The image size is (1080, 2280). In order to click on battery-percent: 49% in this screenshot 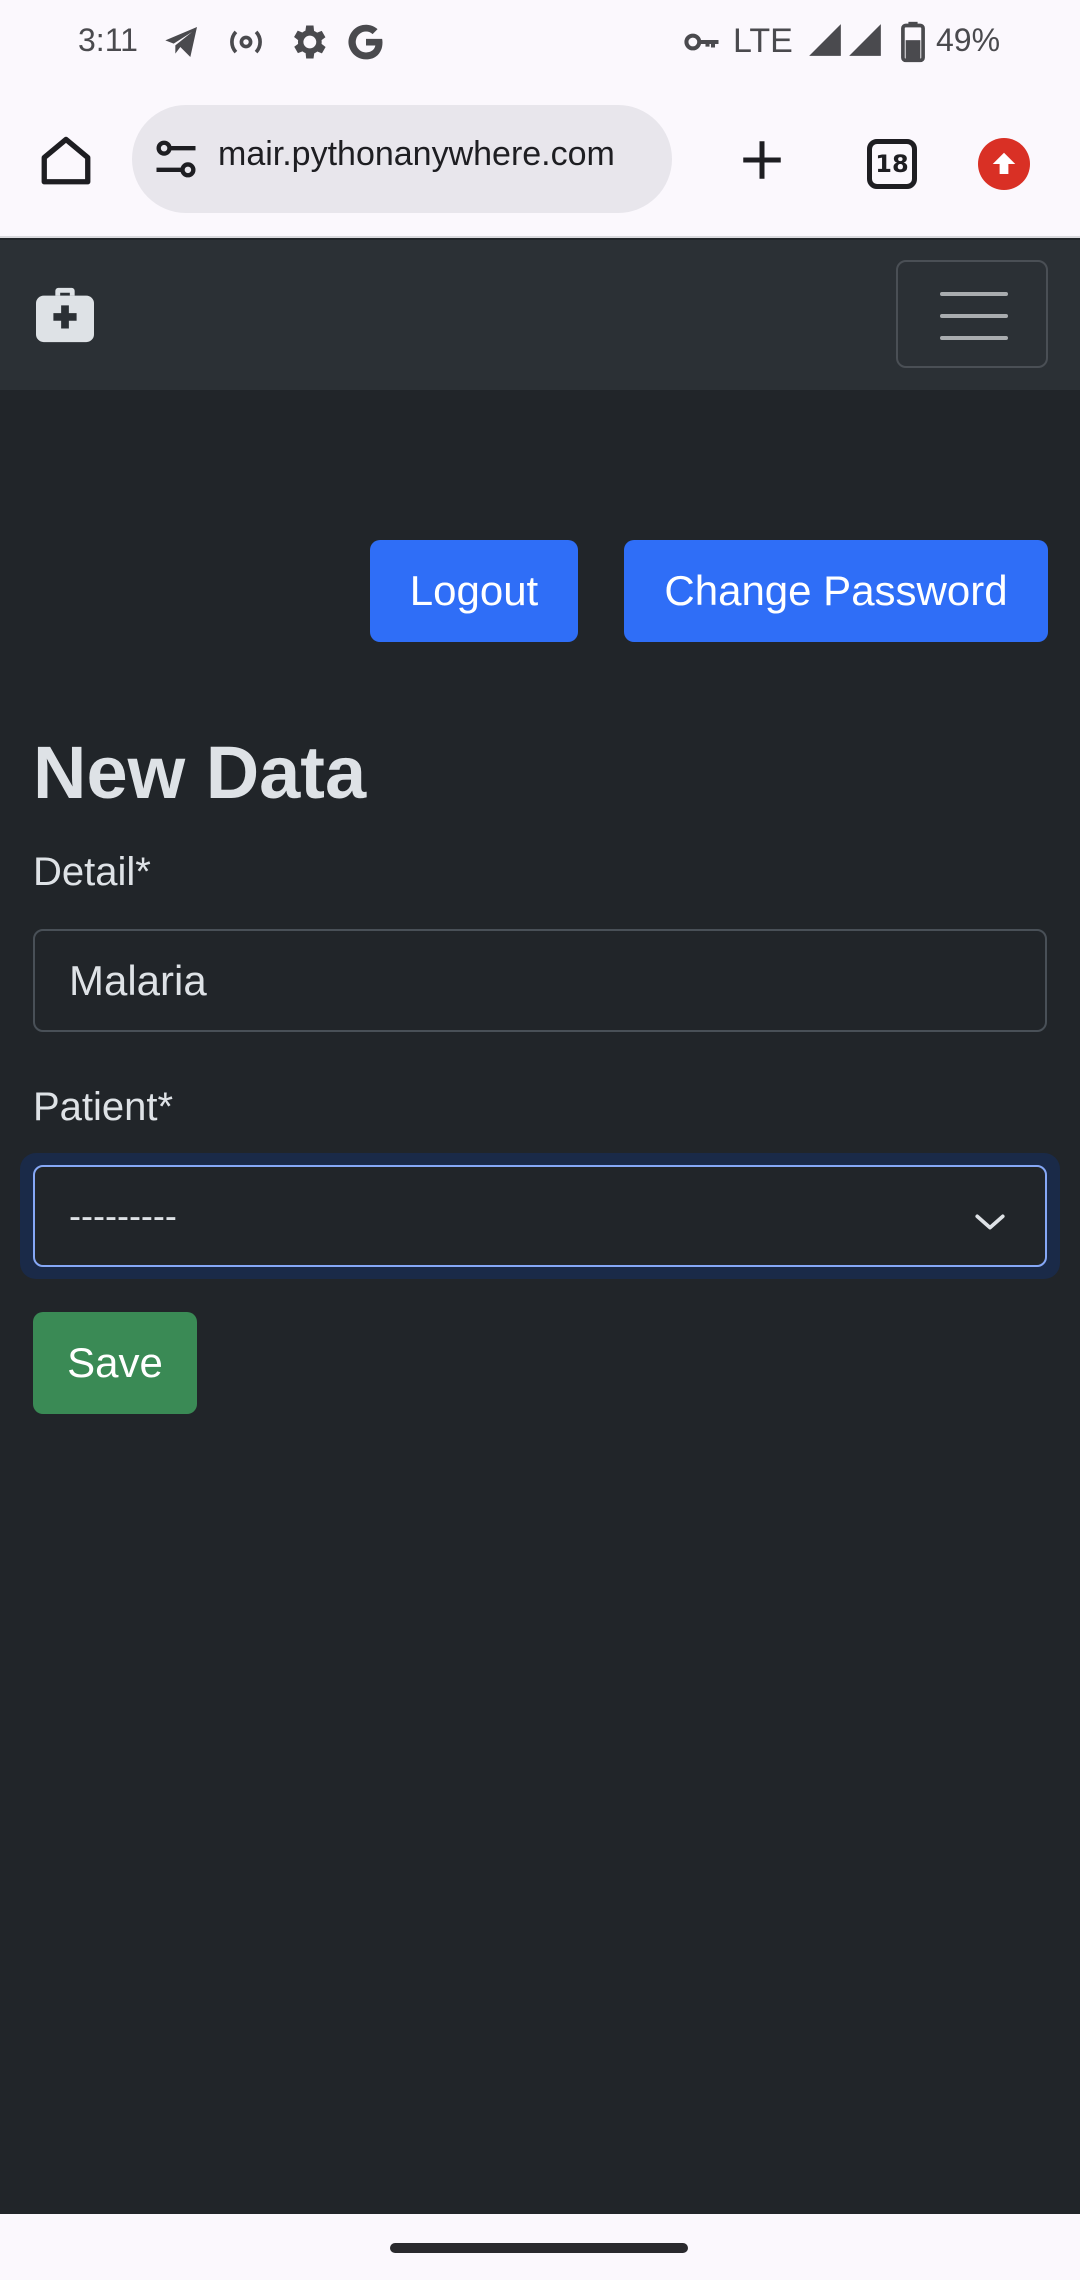, I will do `click(968, 40)`.